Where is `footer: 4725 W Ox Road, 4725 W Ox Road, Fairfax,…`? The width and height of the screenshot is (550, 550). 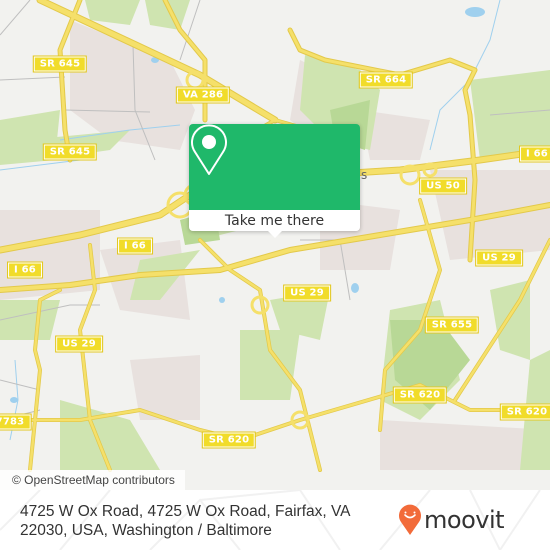 footer: 4725 W Ox Road, 4725 W Ox Road, Fairfax,… is located at coordinates (275, 520).